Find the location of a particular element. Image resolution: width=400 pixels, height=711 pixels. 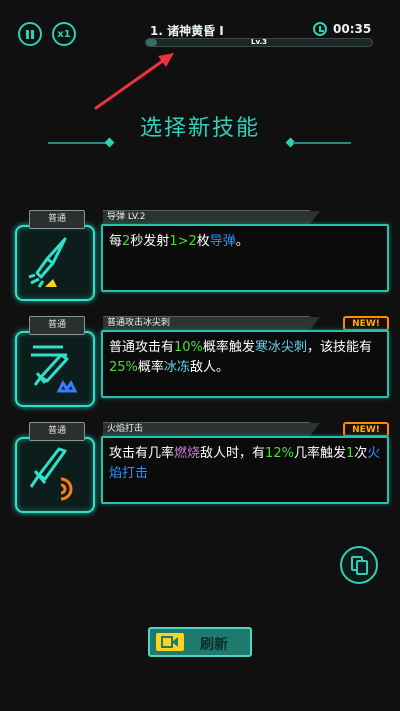

speed-button: x1 is located at coordinates (64, 34).